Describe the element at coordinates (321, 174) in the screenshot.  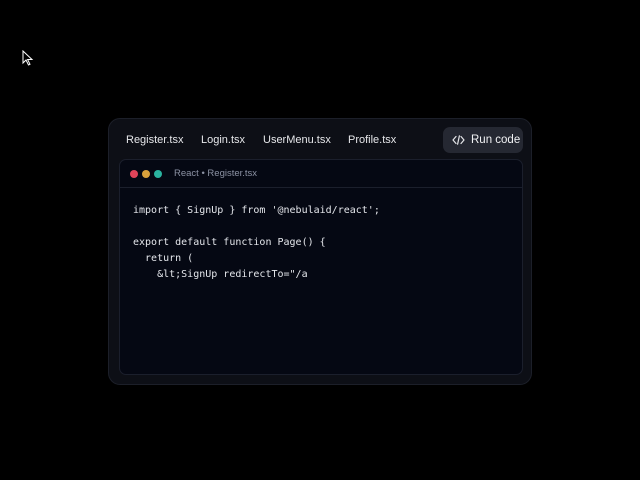
I see `editor-header: React • Register.tsx` at that location.